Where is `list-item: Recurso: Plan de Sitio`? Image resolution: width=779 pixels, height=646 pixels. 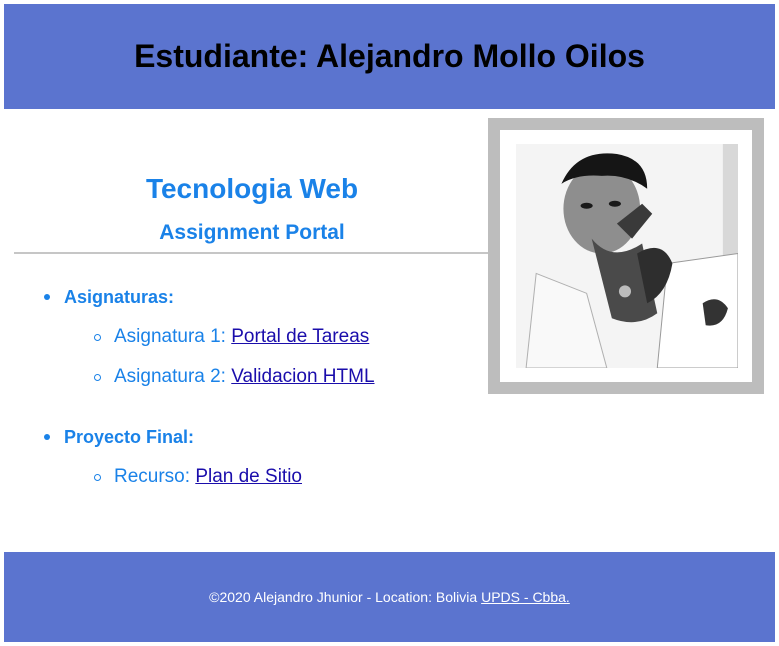
list-item: Recurso: Plan de Sitio is located at coordinates (208, 477).